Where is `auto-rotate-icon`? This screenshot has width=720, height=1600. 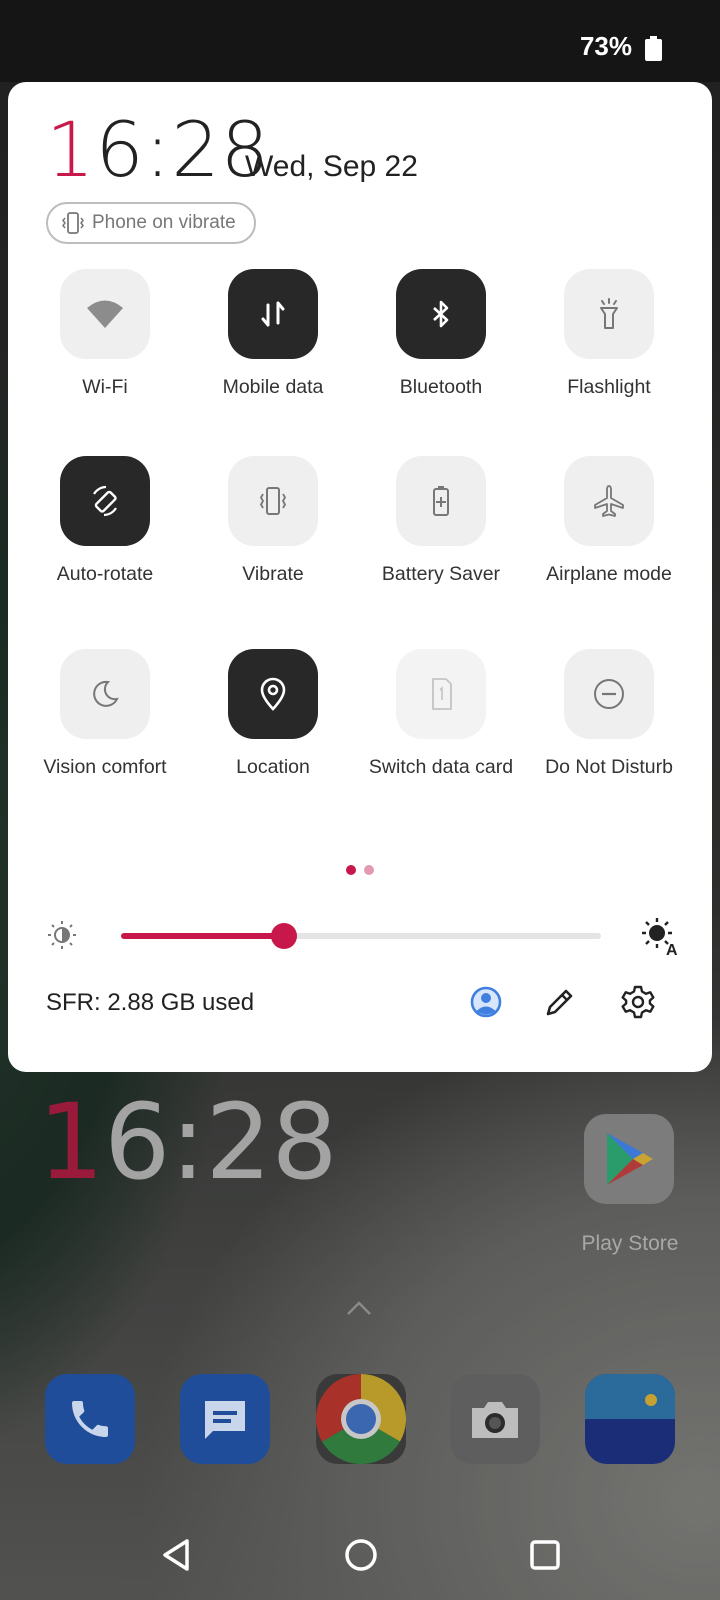 auto-rotate-icon is located at coordinates (105, 501).